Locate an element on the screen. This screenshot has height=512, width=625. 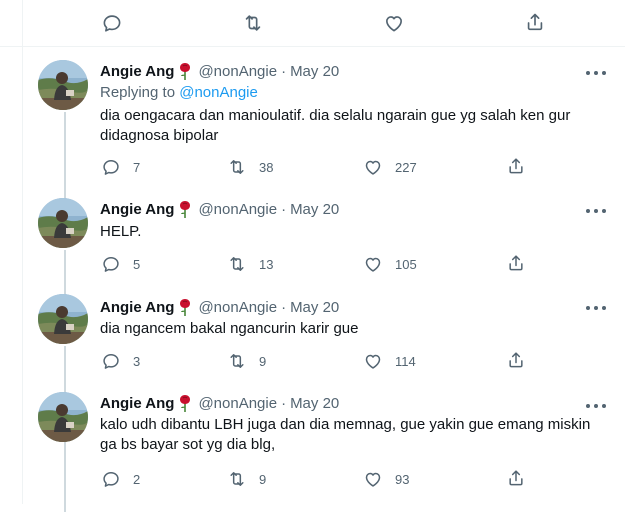
reply-button: 2 is located at coordinates (120, 479).